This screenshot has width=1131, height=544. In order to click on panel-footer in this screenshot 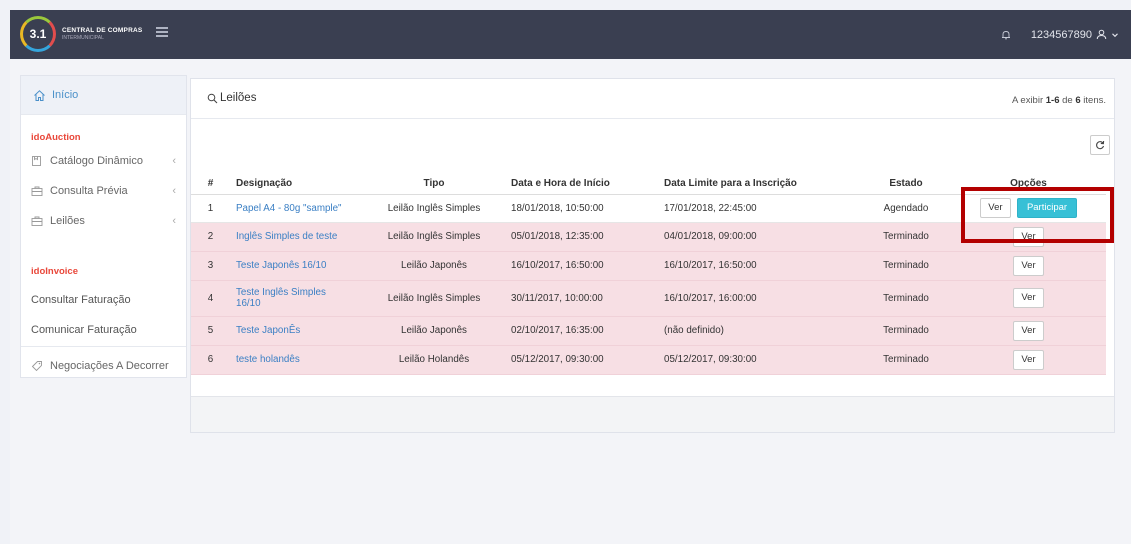, I will do `click(652, 414)`.